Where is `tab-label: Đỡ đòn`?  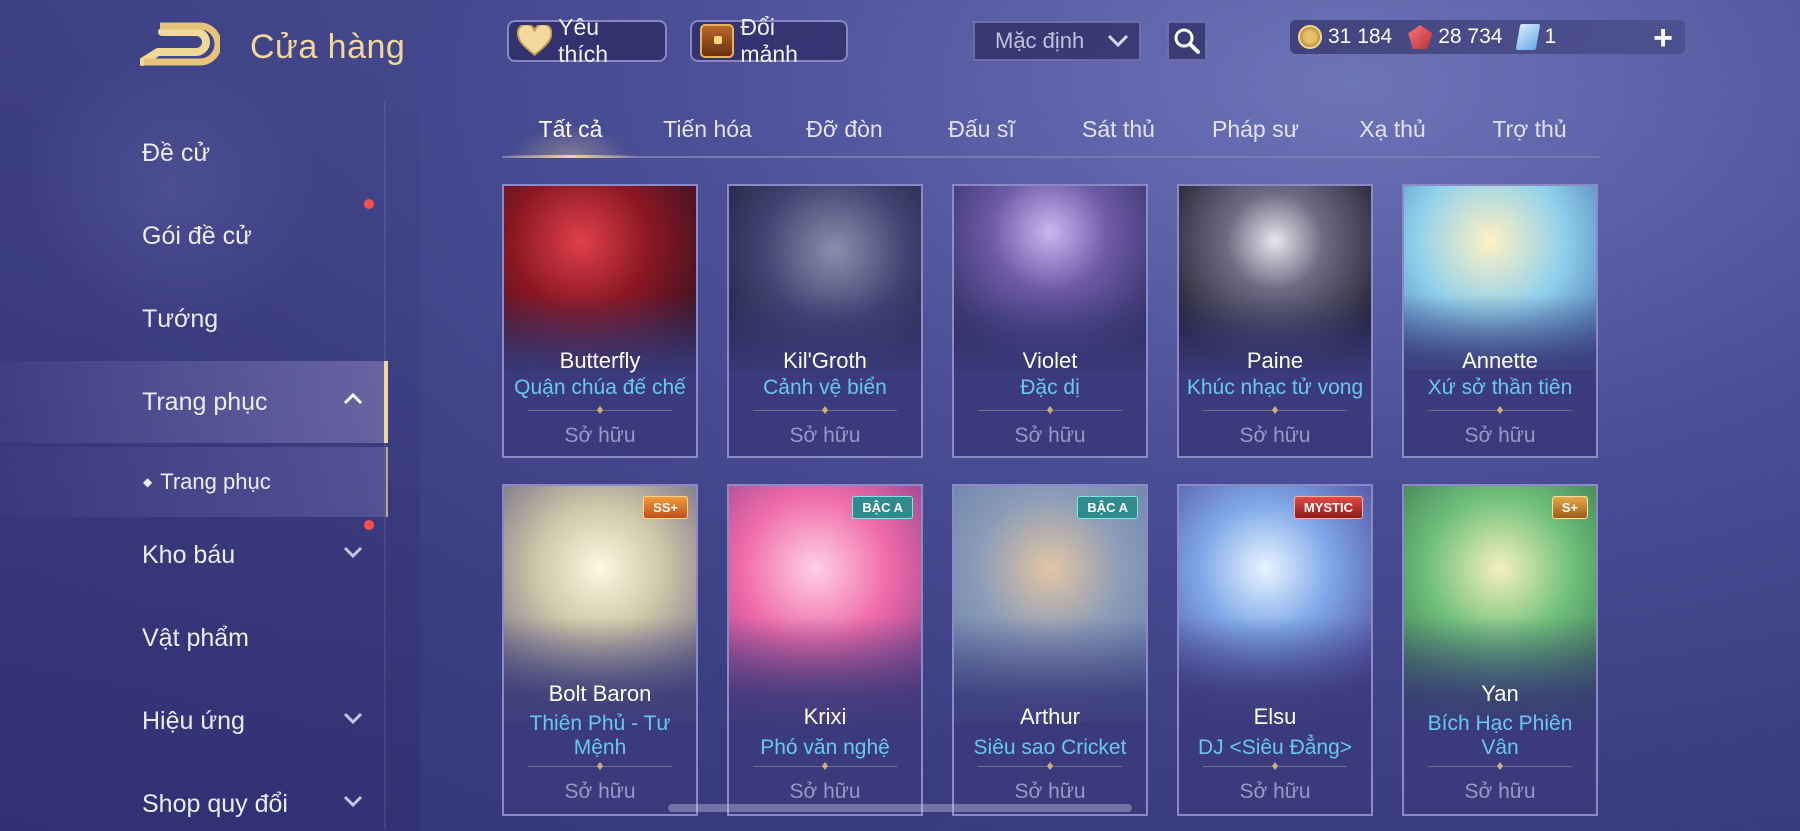
tab-label: Đỡ đòn is located at coordinates (844, 129).